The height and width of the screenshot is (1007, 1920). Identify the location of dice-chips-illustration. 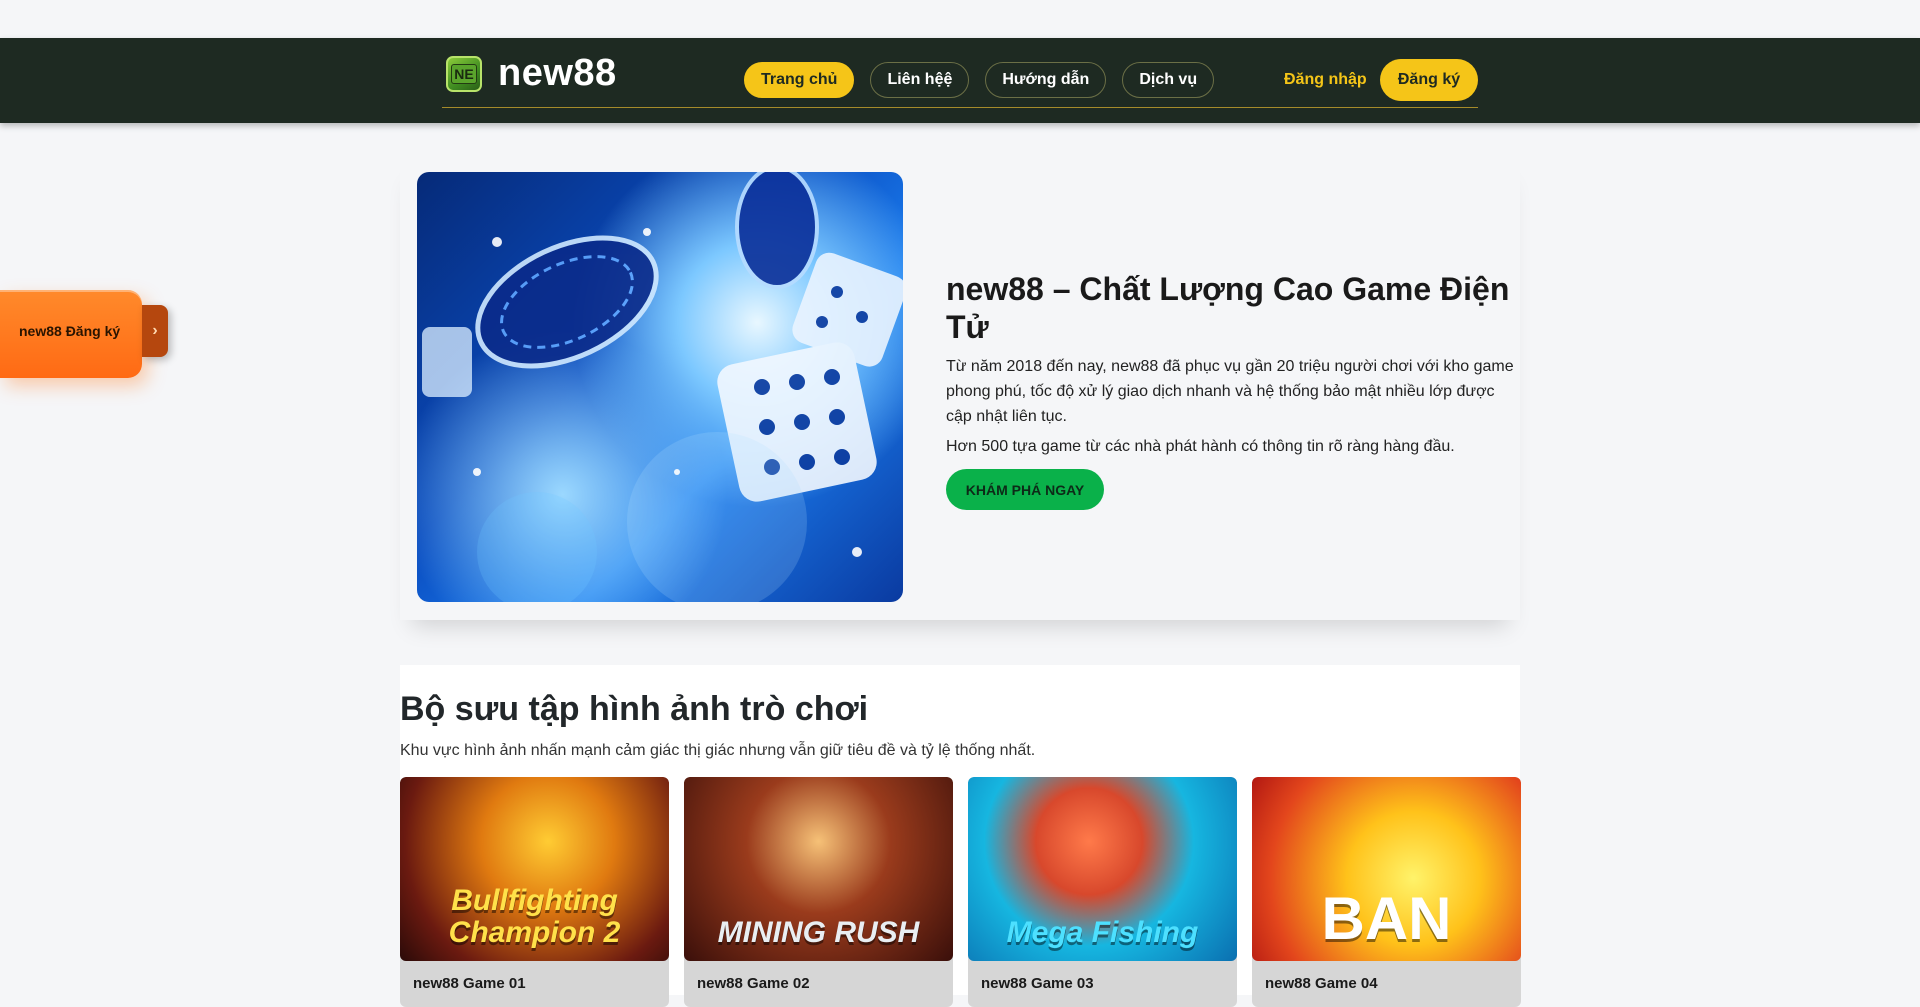
(662, 387).